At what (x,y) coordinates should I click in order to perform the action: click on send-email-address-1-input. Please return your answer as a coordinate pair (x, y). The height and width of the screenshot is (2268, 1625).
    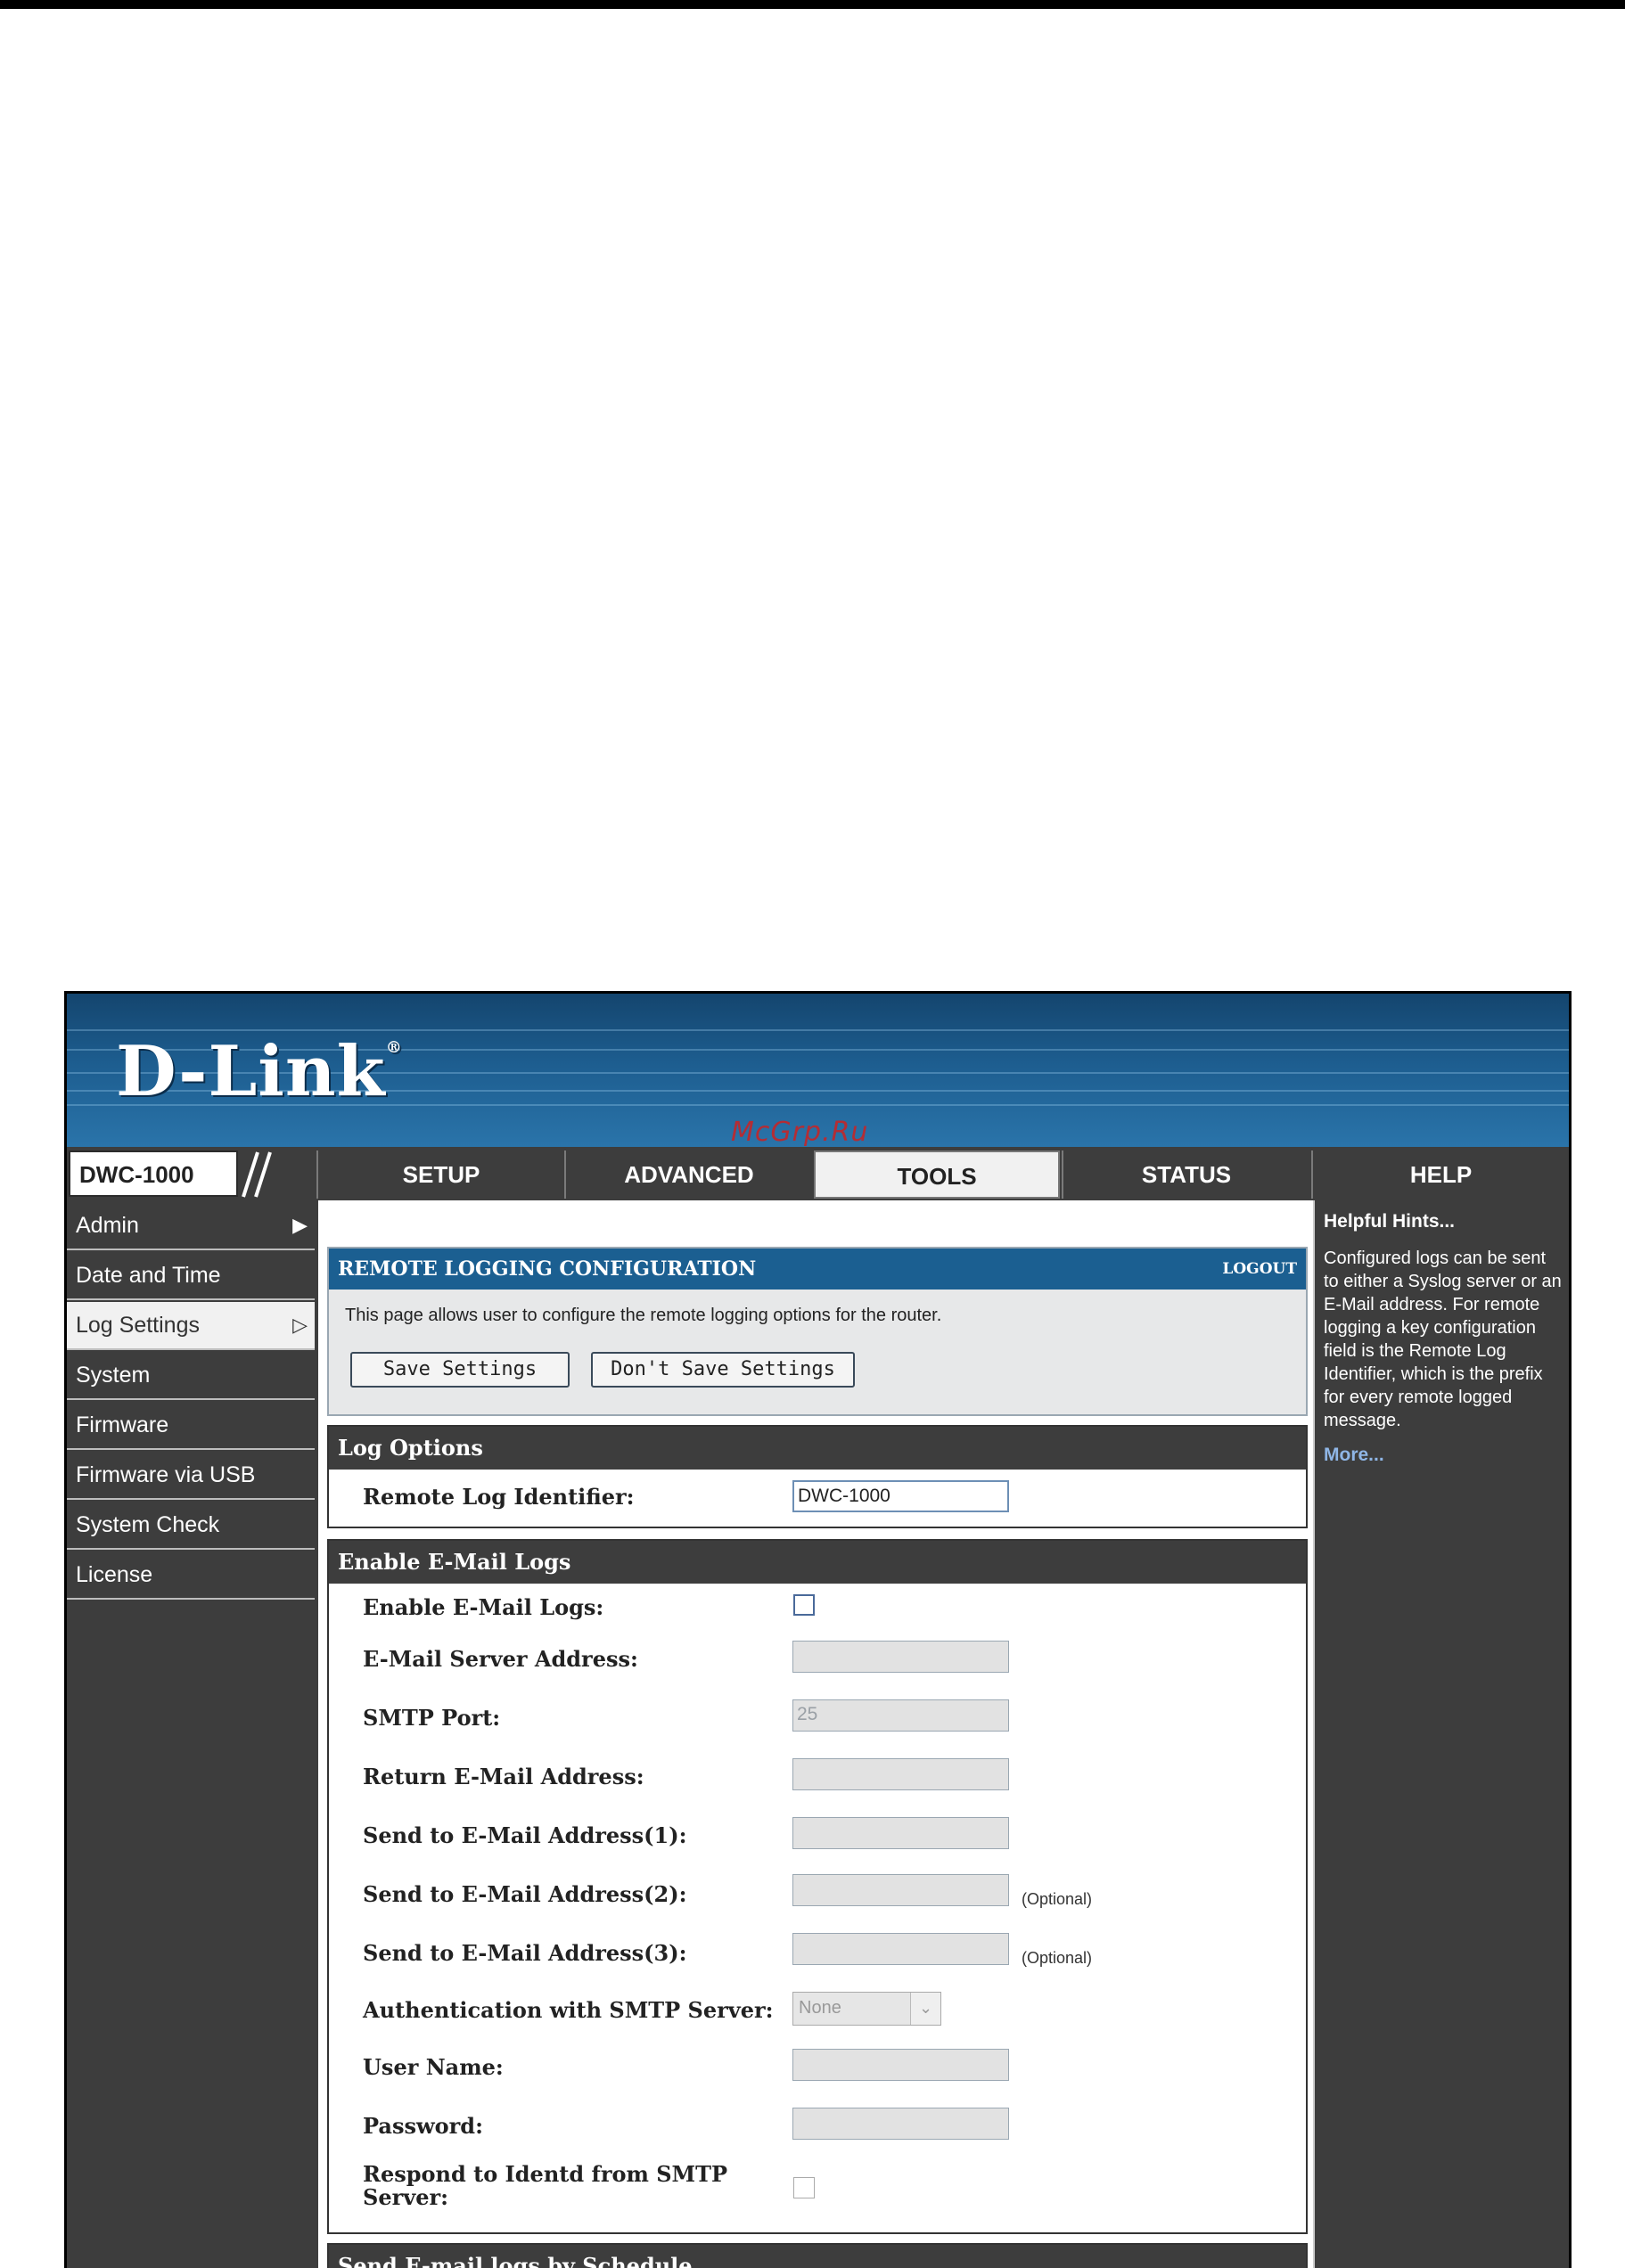
    Looking at the image, I should click on (901, 1833).